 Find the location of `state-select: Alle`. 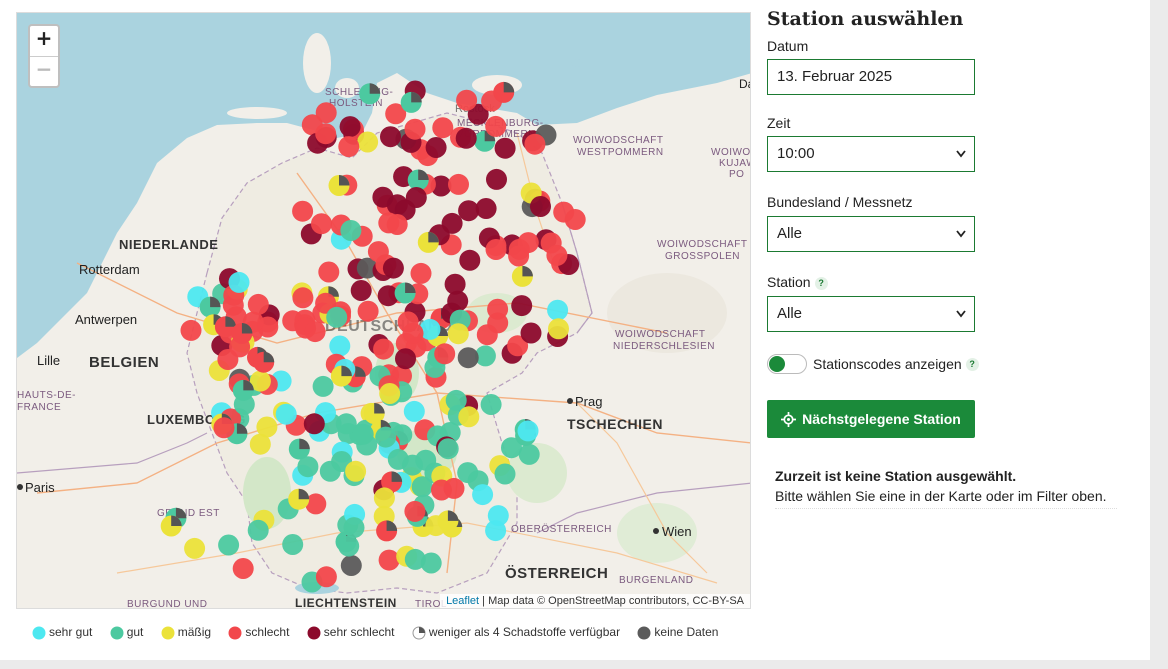

state-select: Alle is located at coordinates (871, 234).